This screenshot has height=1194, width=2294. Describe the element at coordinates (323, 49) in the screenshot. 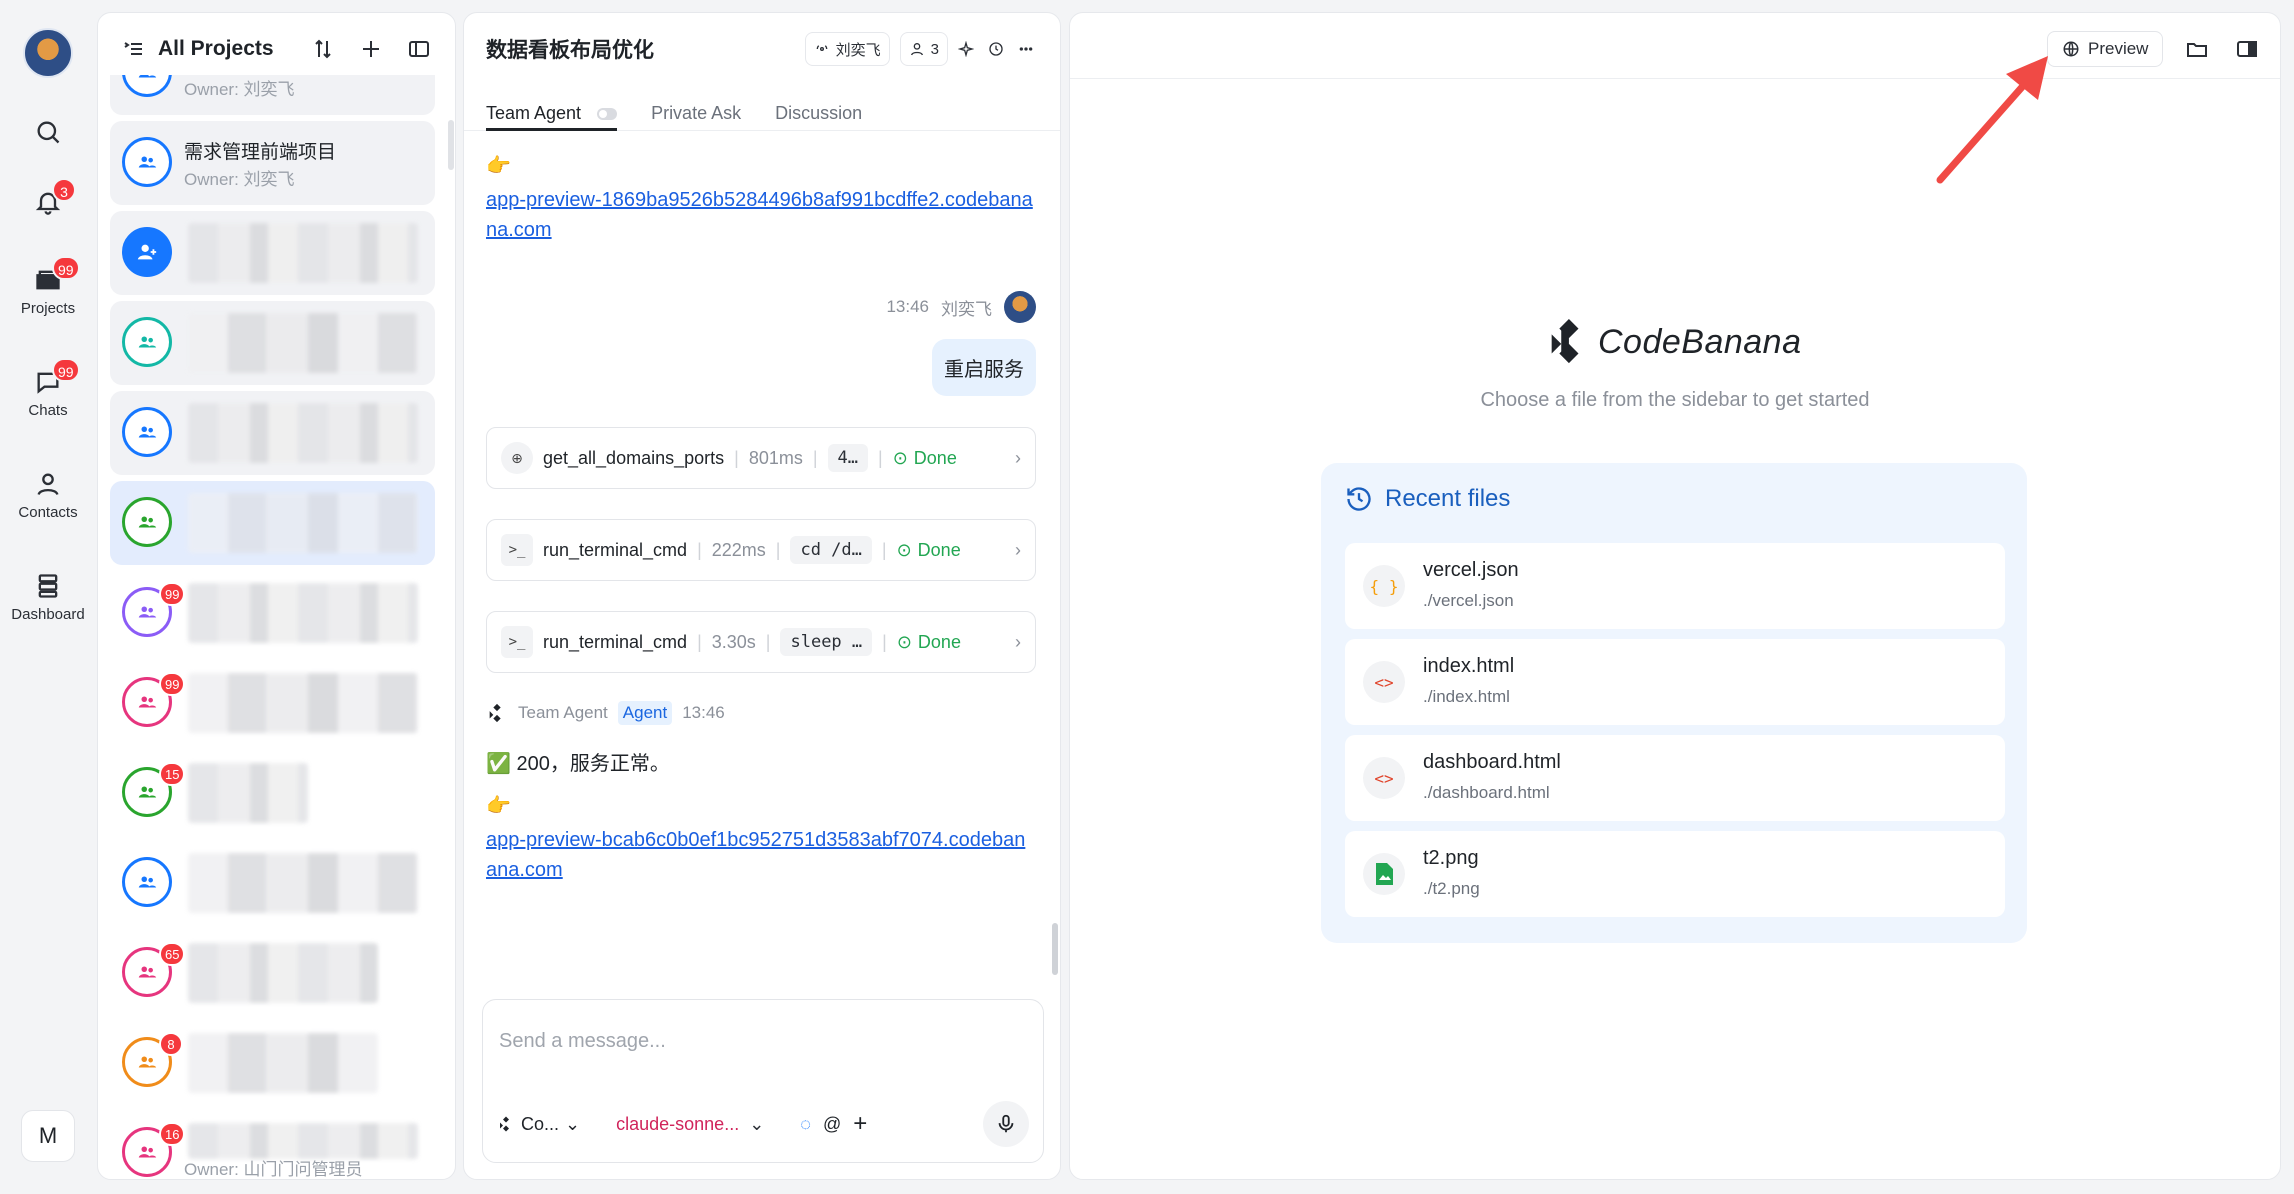

I see `sort-icon` at that location.